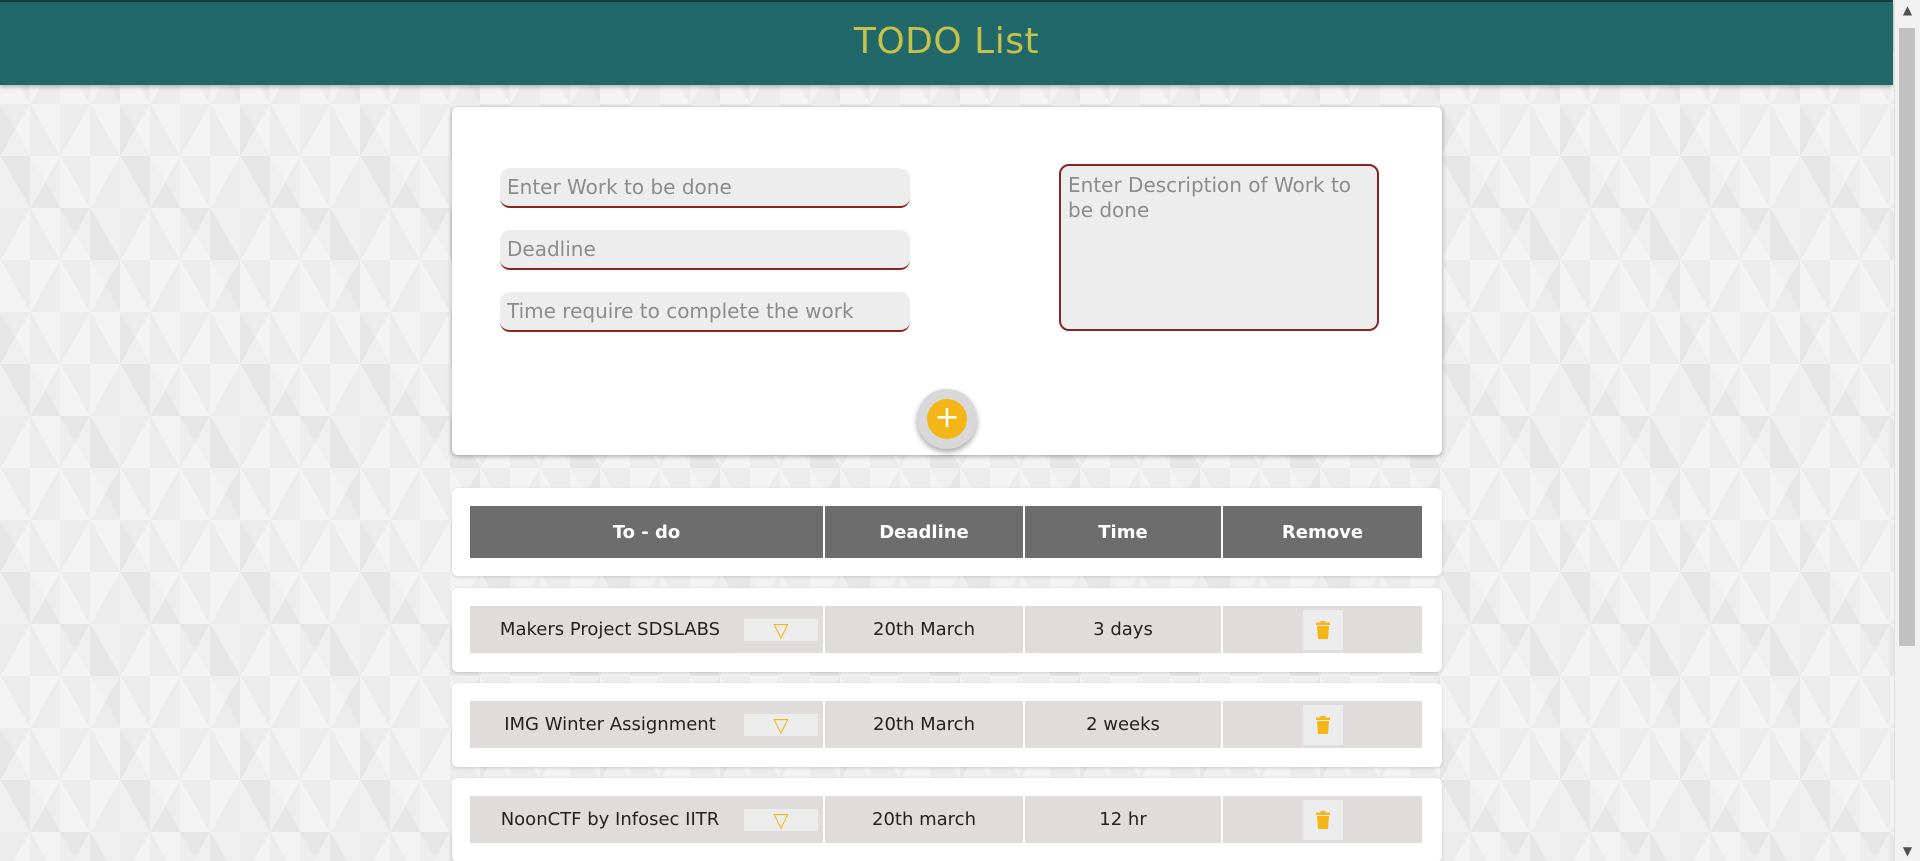 The height and width of the screenshot is (861, 1920). I want to click on task-cell: Makers Project SDSLABS ▽, so click(646, 629).